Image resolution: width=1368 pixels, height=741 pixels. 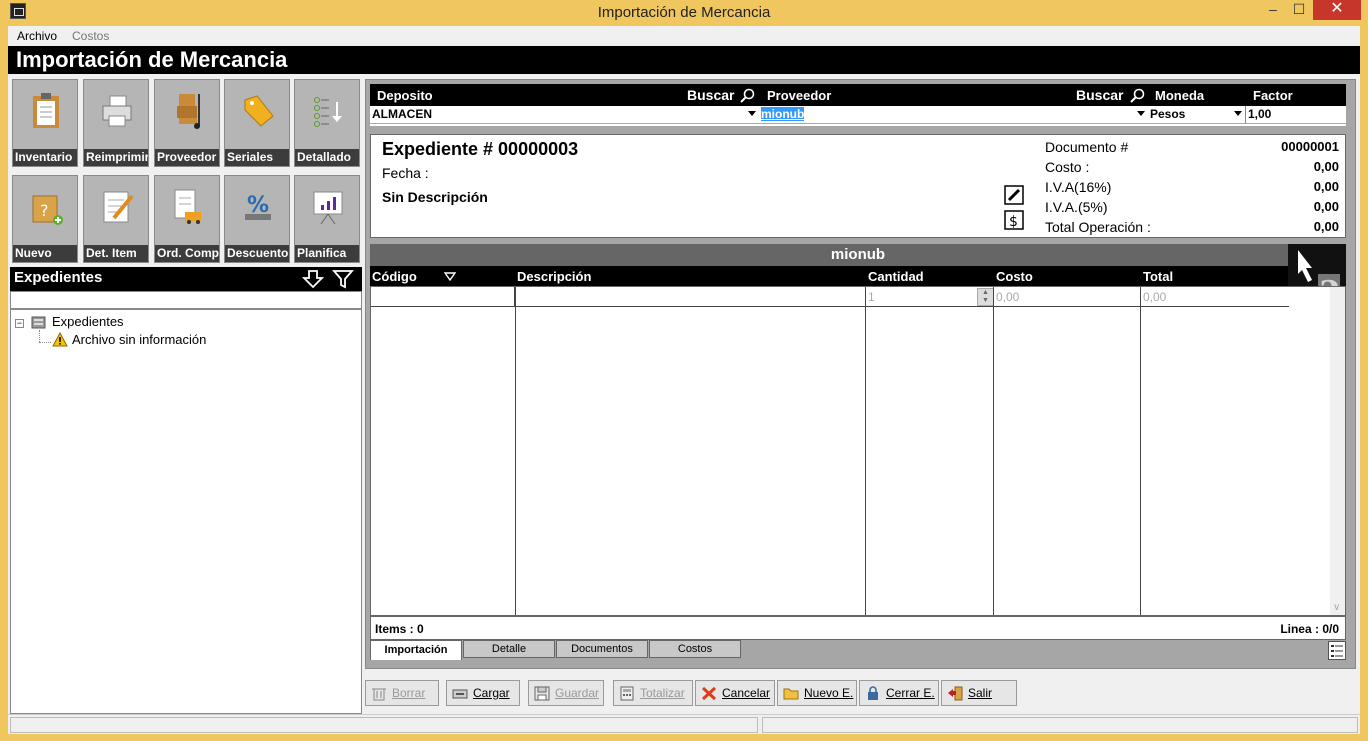 What do you see at coordinates (1337, 650) in the screenshot?
I see `list-view-icon` at bounding box center [1337, 650].